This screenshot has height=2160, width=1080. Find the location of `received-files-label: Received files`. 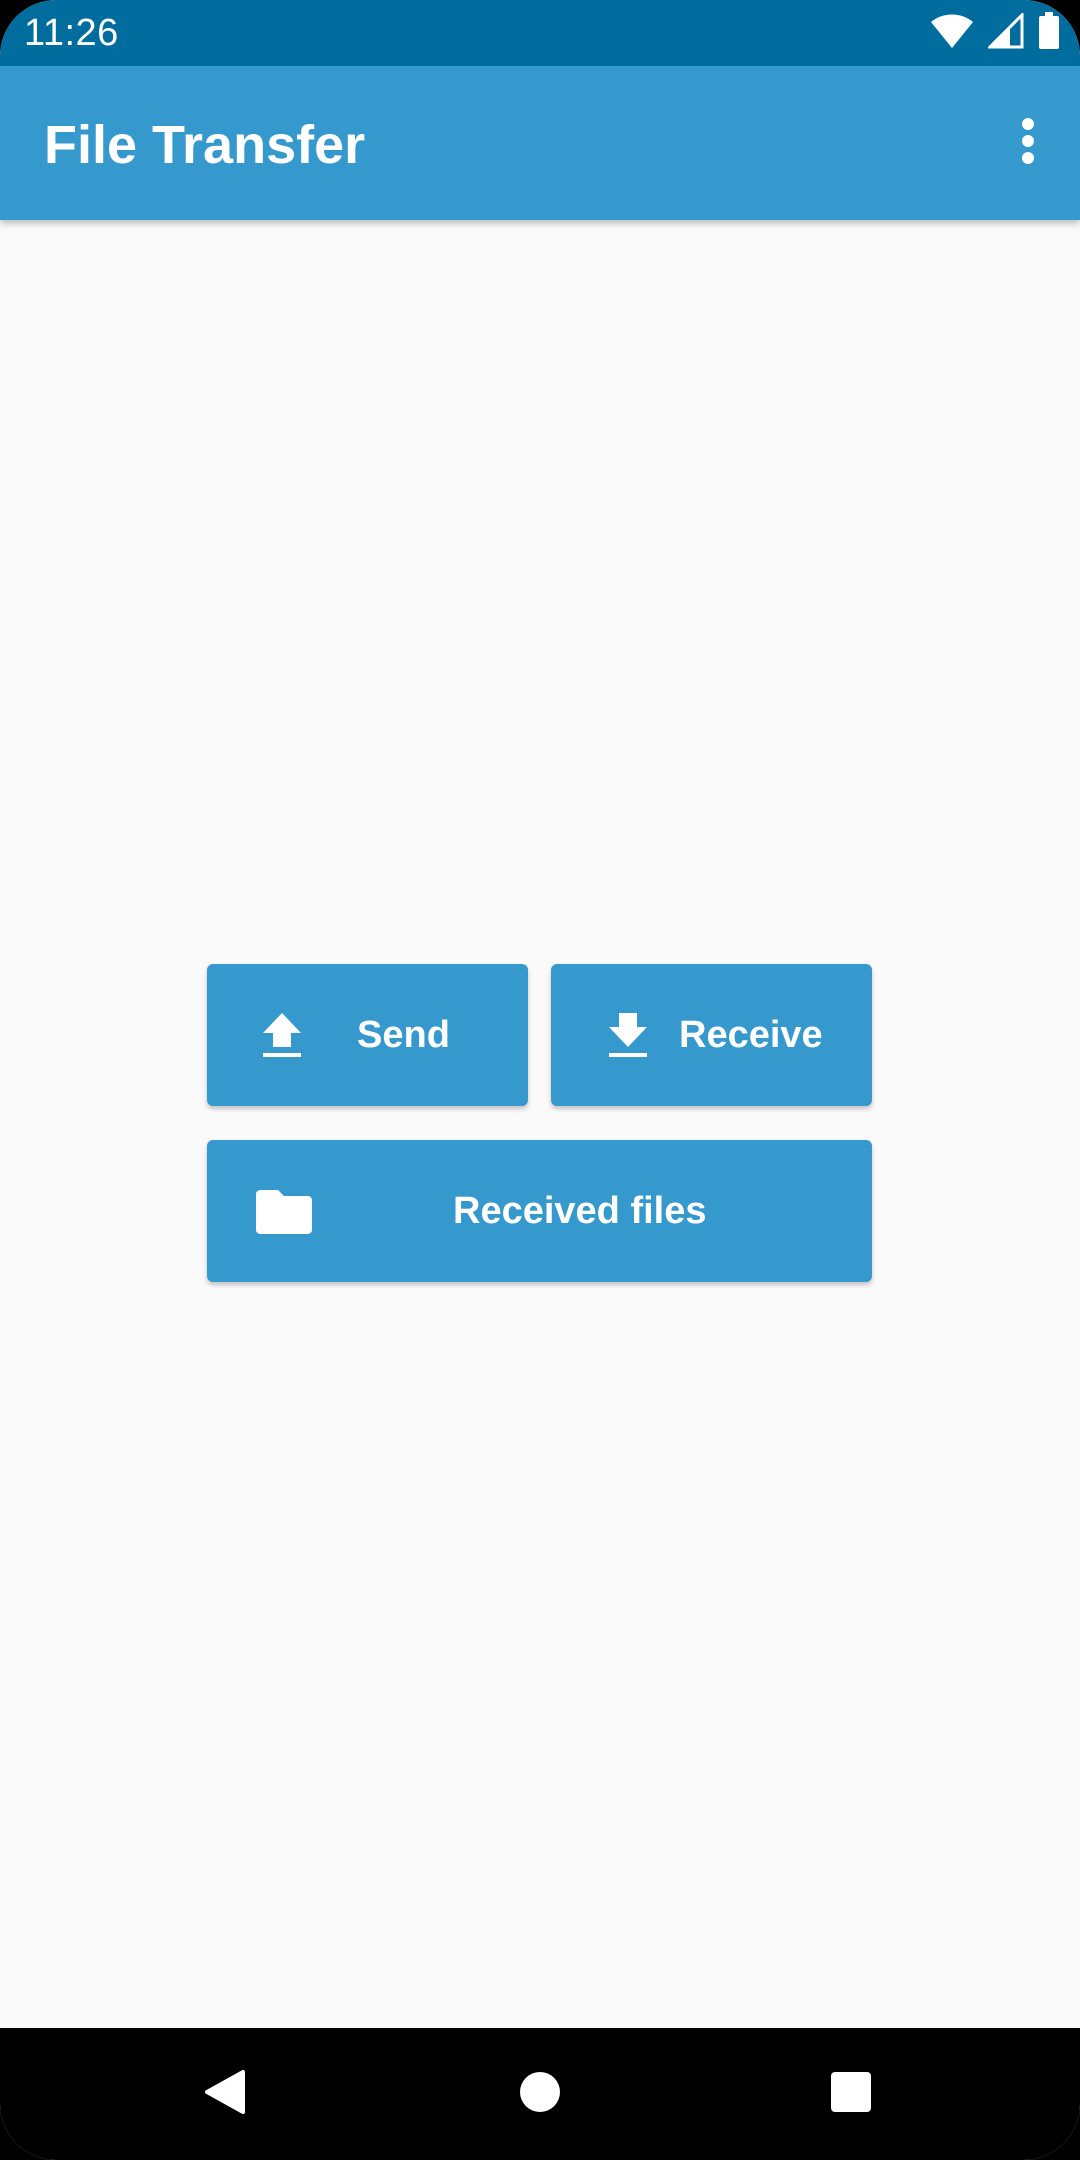

received-files-label: Received files is located at coordinates (580, 1211).